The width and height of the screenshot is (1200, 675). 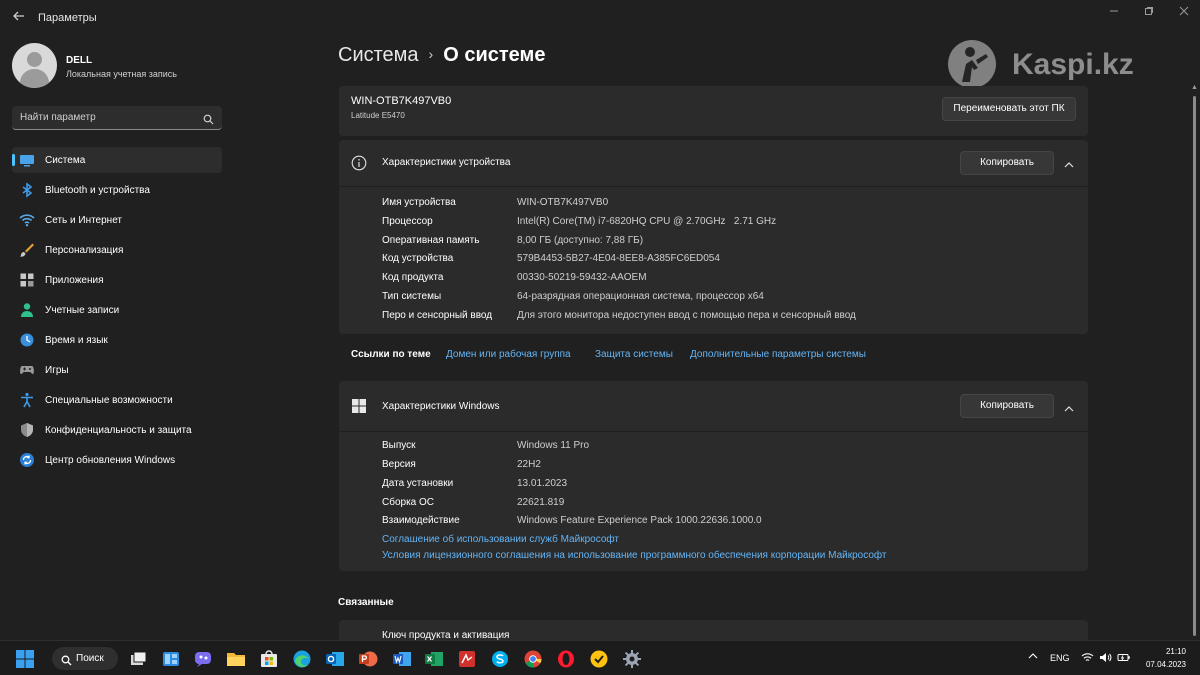 What do you see at coordinates (408, 502) in the screenshot?
I see `spec-key: Сборка ОС` at bounding box center [408, 502].